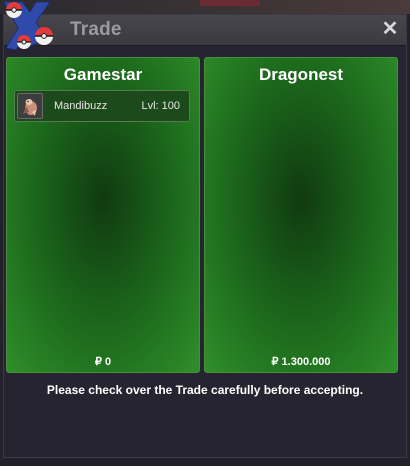  What do you see at coordinates (160, 106) in the screenshot?
I see `item-level: Lvl: 100` at bounding box center [160, 106].